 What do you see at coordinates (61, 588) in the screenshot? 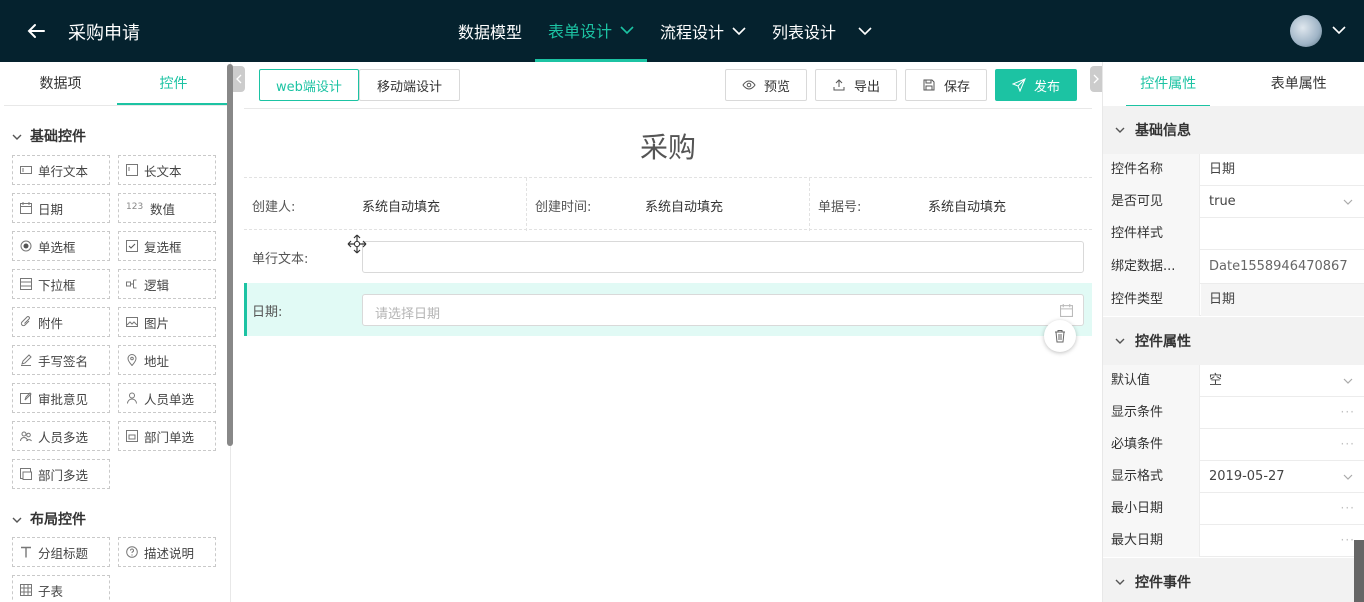
I see `control-subtable: 子表` at bounding box center [61, 588].